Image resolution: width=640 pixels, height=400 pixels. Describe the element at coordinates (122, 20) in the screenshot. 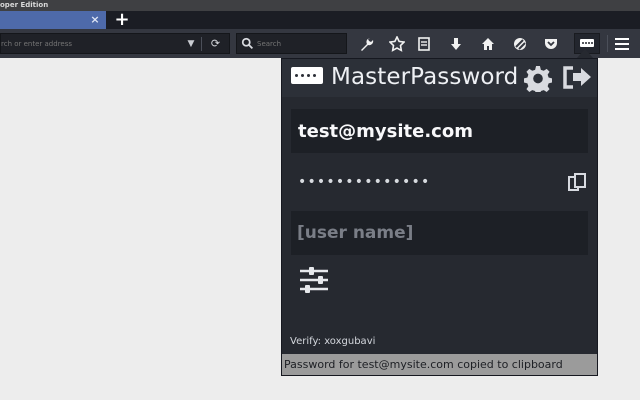

I see `new-tab-button: +` at that location.